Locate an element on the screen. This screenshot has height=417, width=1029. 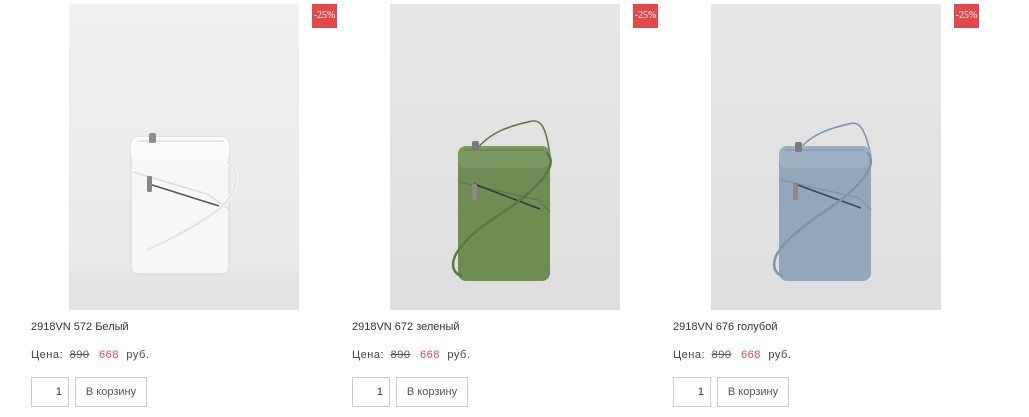
product-name: 2918VN 672 зеленый is located at coordinates (406, 327).